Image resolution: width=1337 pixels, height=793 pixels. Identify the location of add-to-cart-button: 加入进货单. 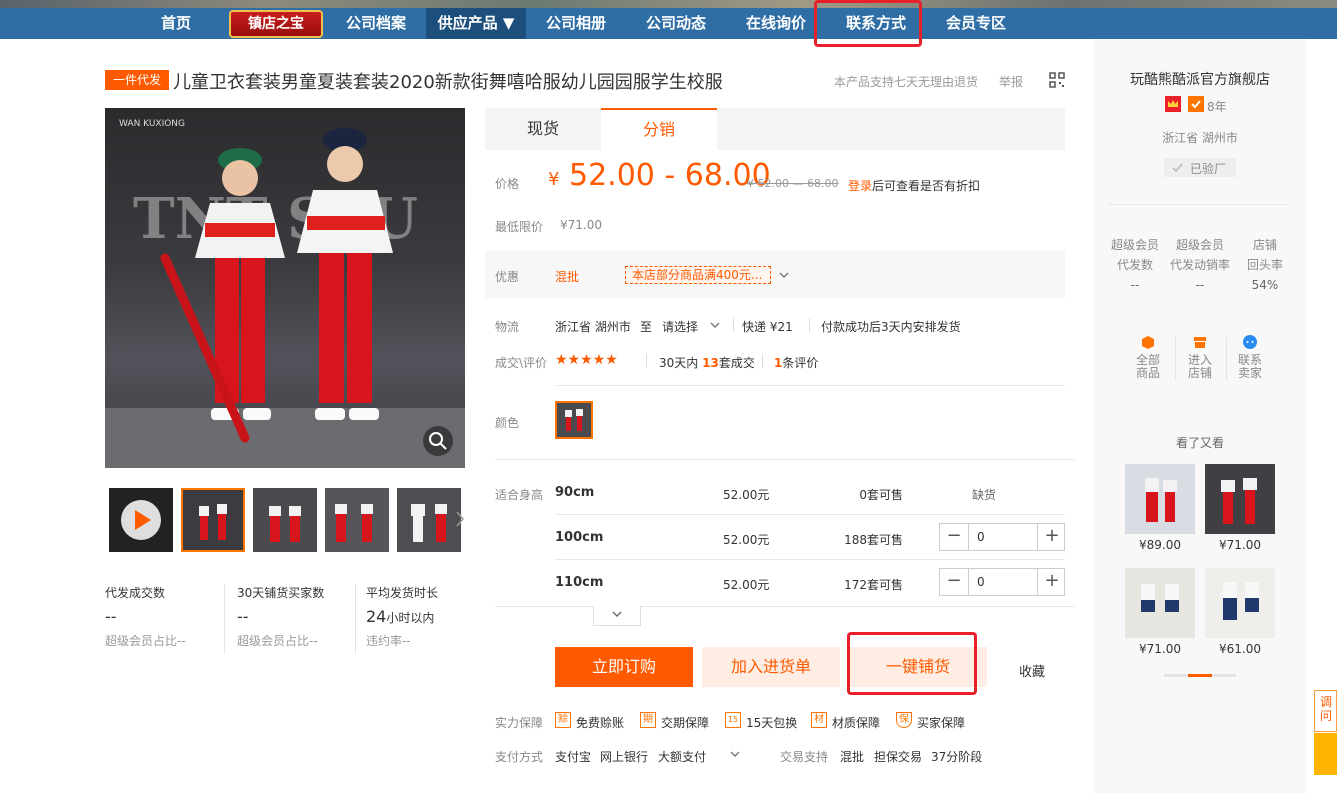
(771, 667).